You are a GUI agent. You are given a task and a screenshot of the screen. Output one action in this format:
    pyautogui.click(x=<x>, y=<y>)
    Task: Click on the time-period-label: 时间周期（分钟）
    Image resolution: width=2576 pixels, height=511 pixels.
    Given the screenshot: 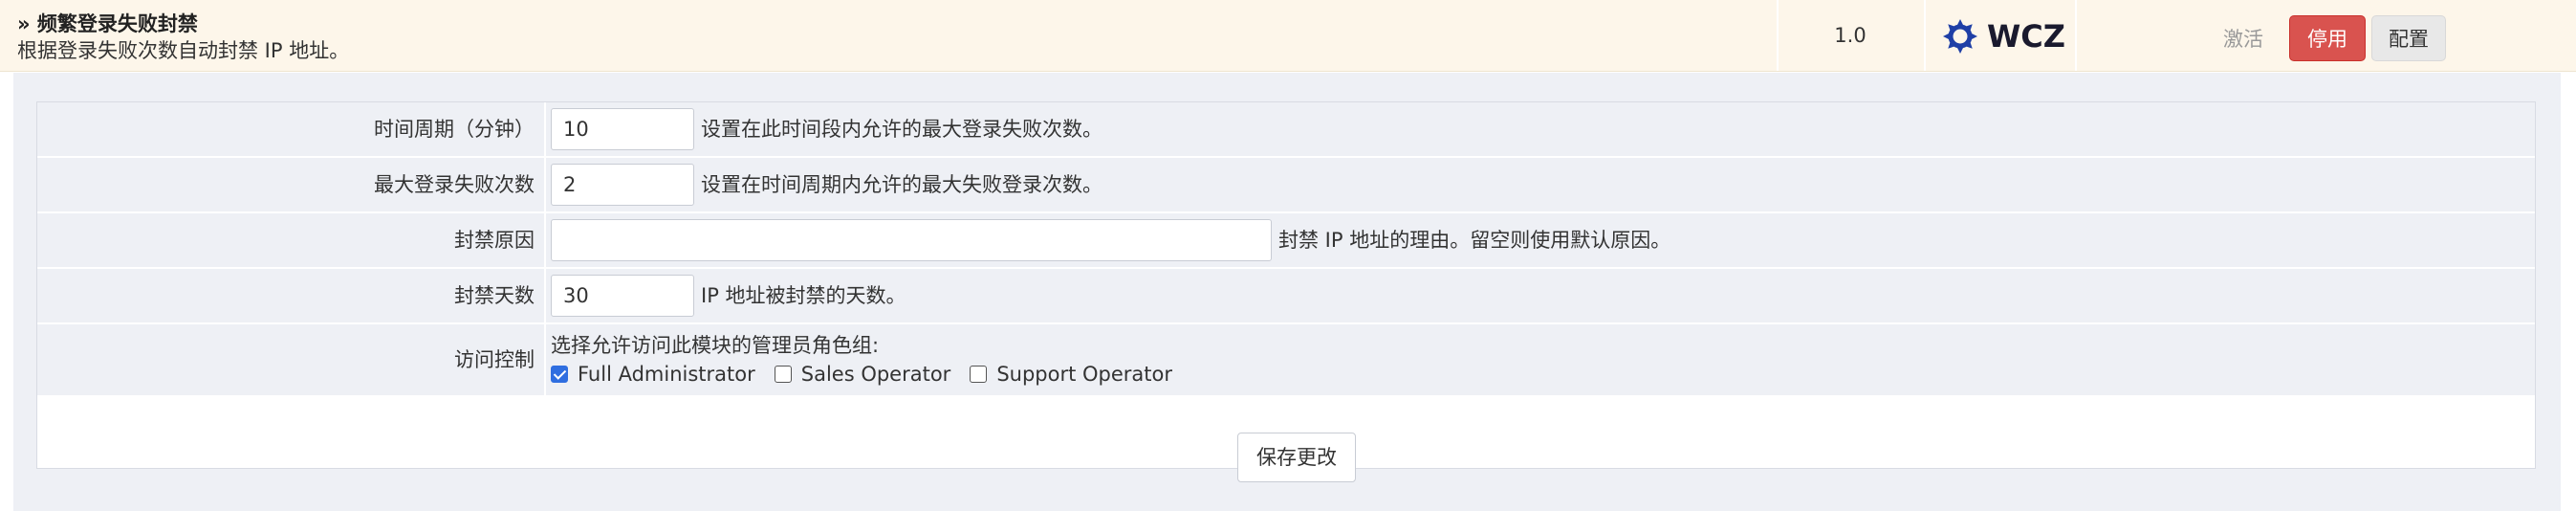 What is the action you would take?
    pyautogui.click(x=454, y=130)
    